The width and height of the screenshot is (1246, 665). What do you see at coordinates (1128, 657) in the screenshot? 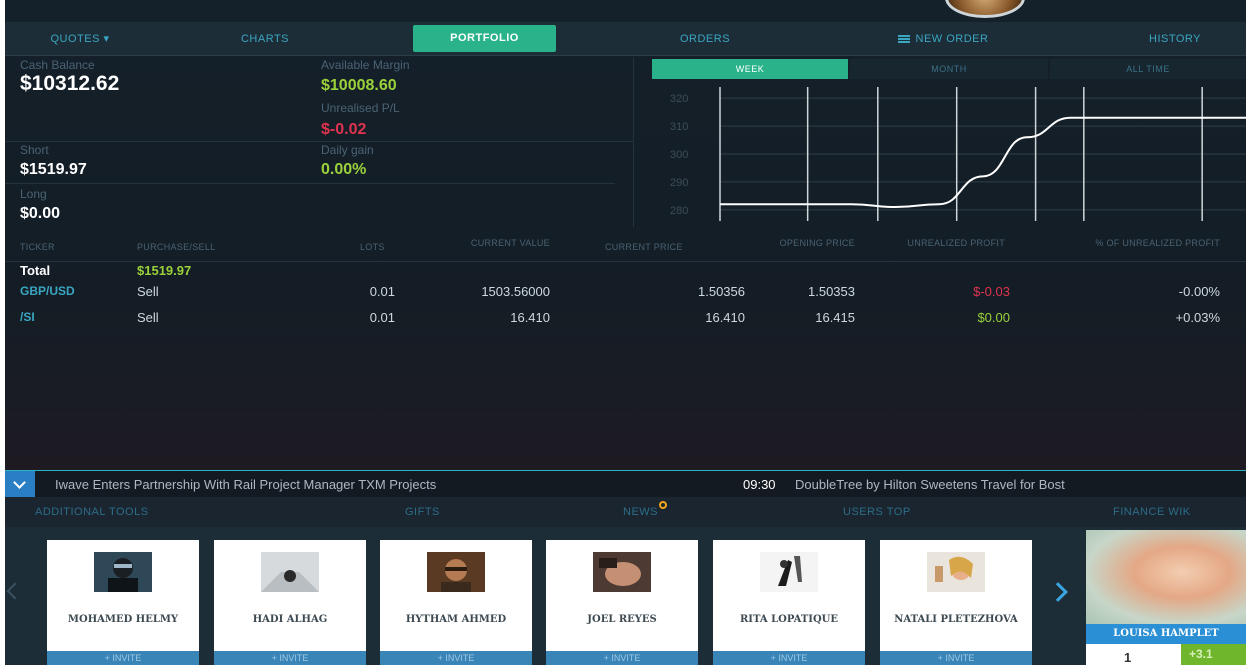
I see `featured-user-rank: 1` at bounding box center [1128, 657].